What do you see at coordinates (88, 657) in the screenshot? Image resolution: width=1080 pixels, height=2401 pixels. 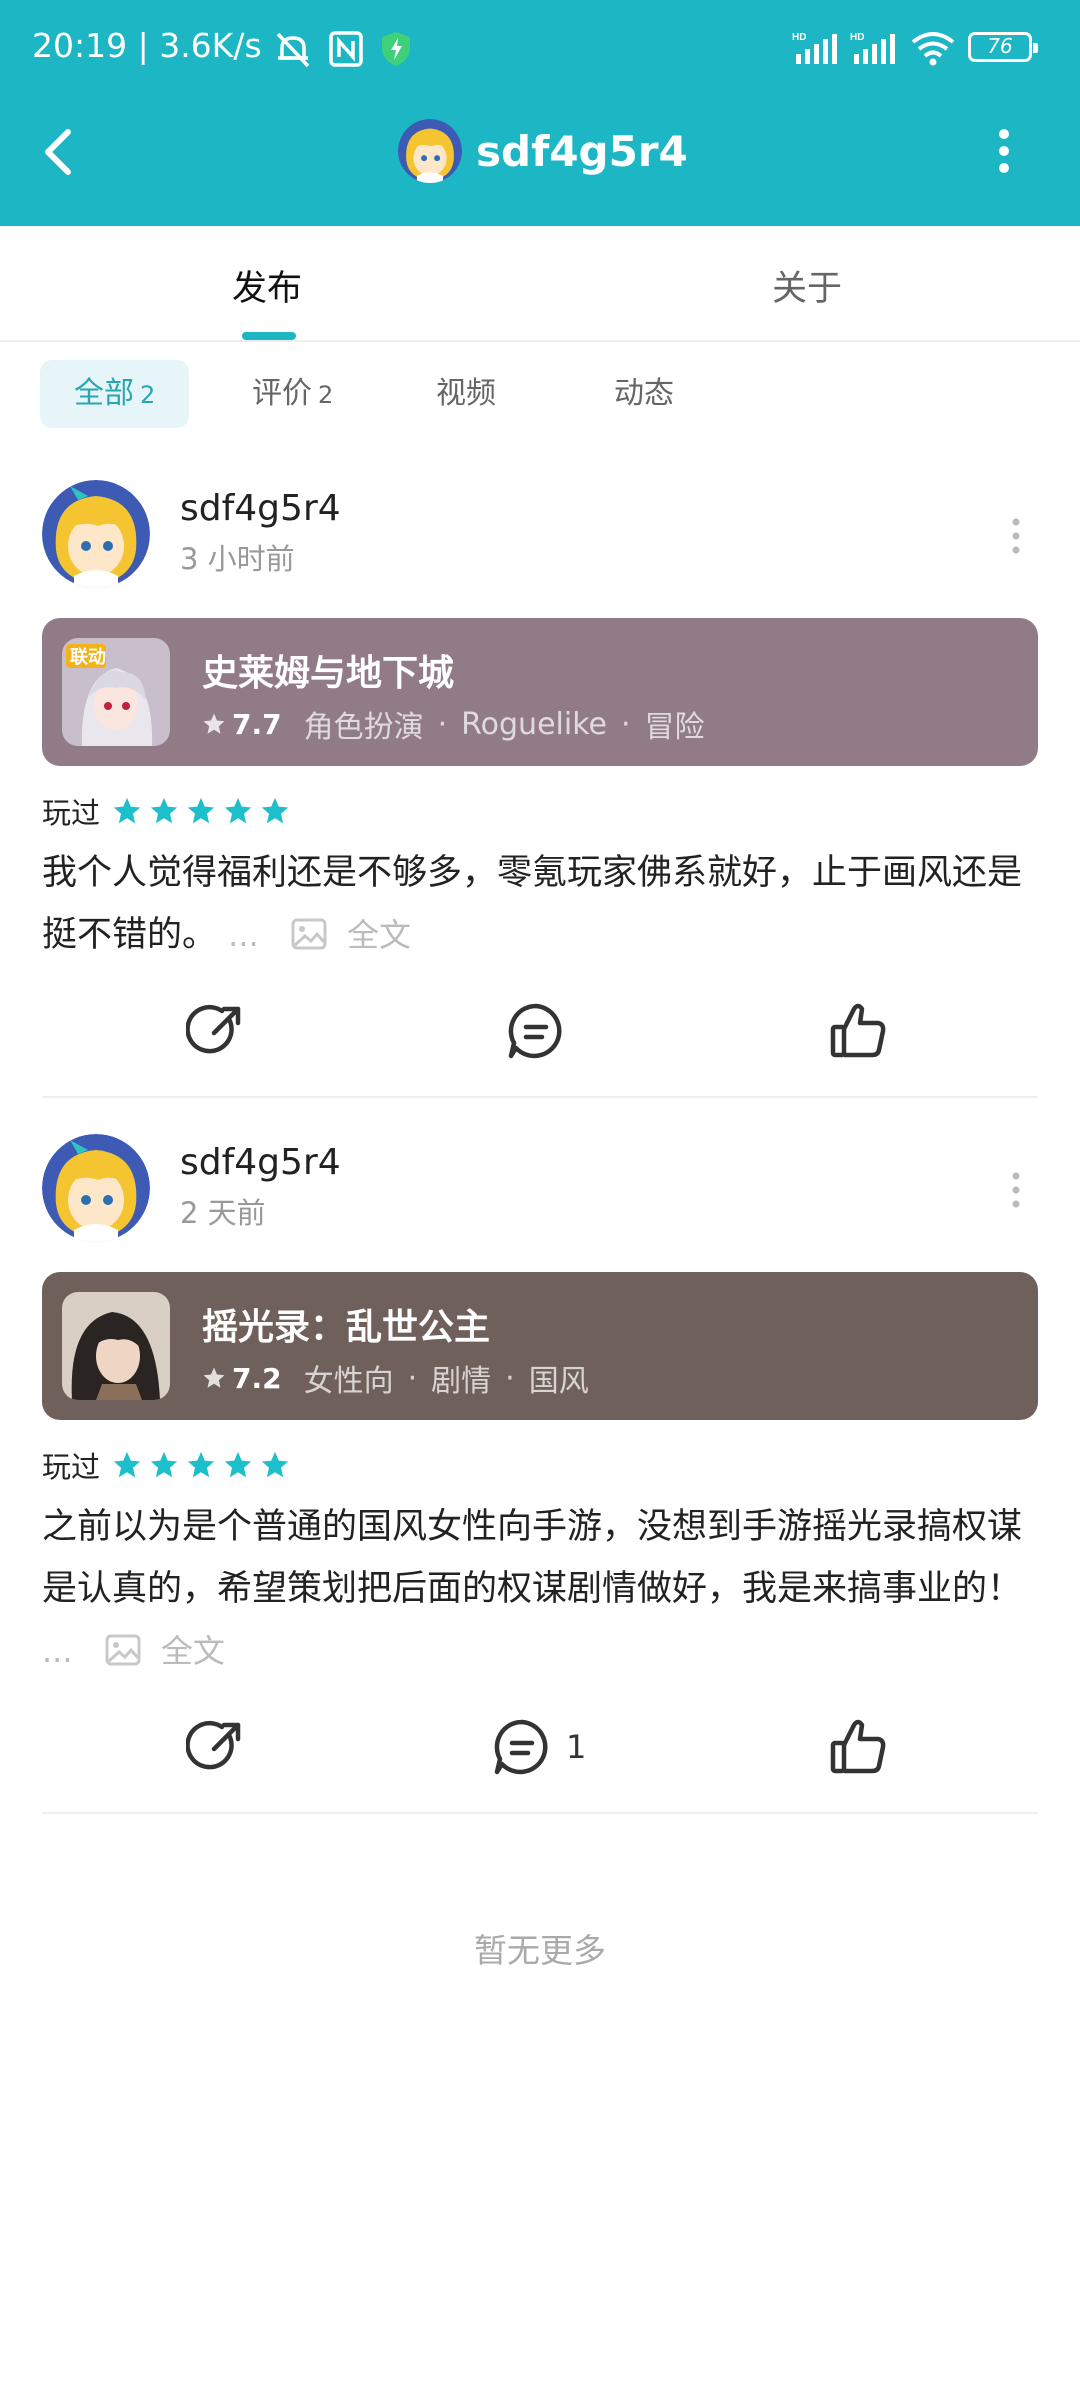 I see `svg-text: 联动` at bounding box center [88, 657].